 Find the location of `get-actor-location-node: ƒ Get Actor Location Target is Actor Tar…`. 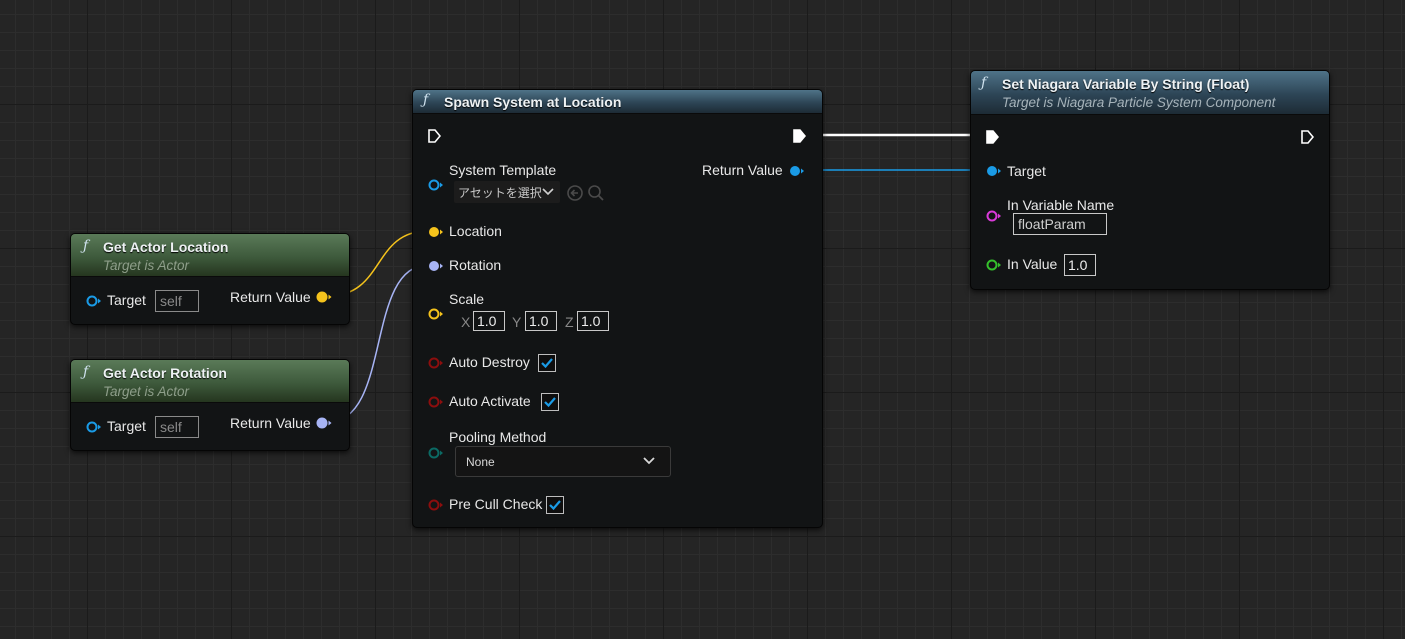

get-actor-location-node: ƒ Get Actor Location Target is Actor Tar… is located at coordinates (210, 279).